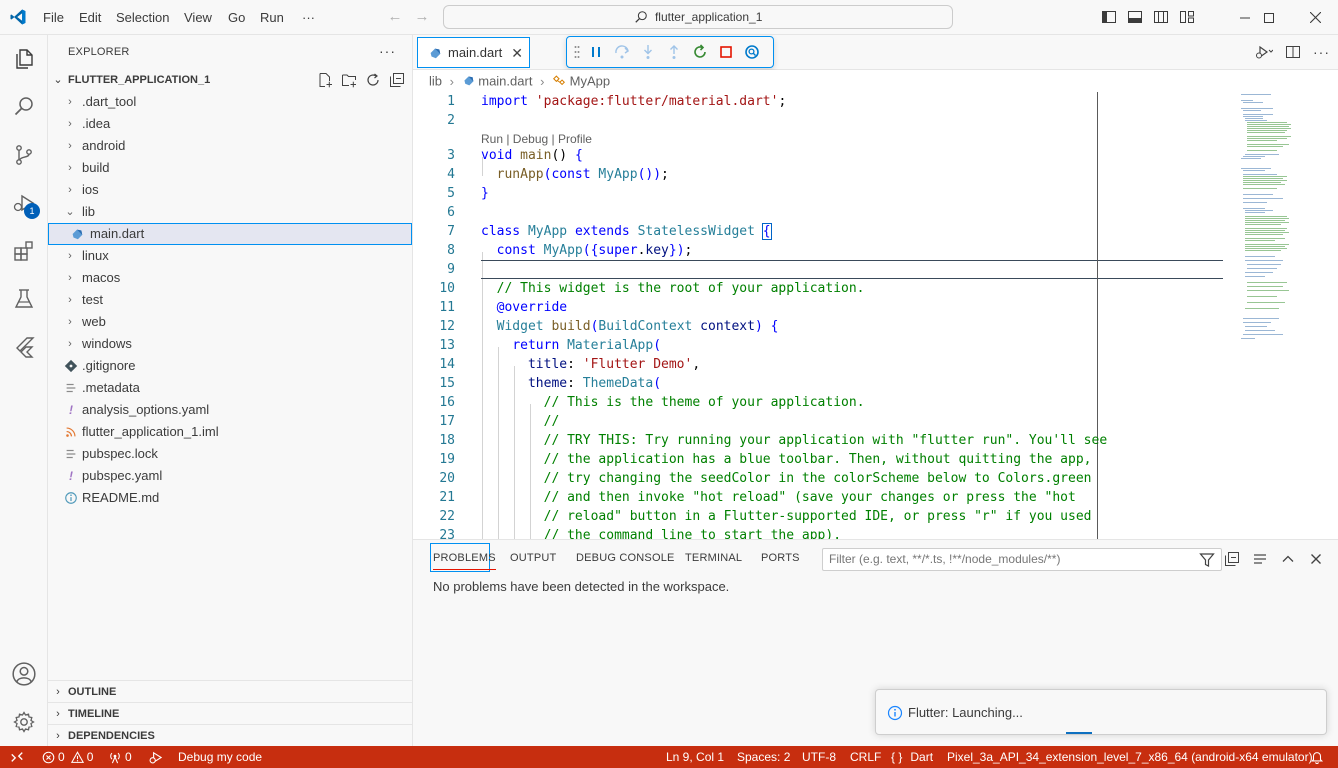 The height and width of the screenshot is (768, 1338). What do you see at coordinates (230, 454) in the screenshot?
I see `tree-item-pubspec-lock: pubspec.lock` at bounding box center [230, 454].